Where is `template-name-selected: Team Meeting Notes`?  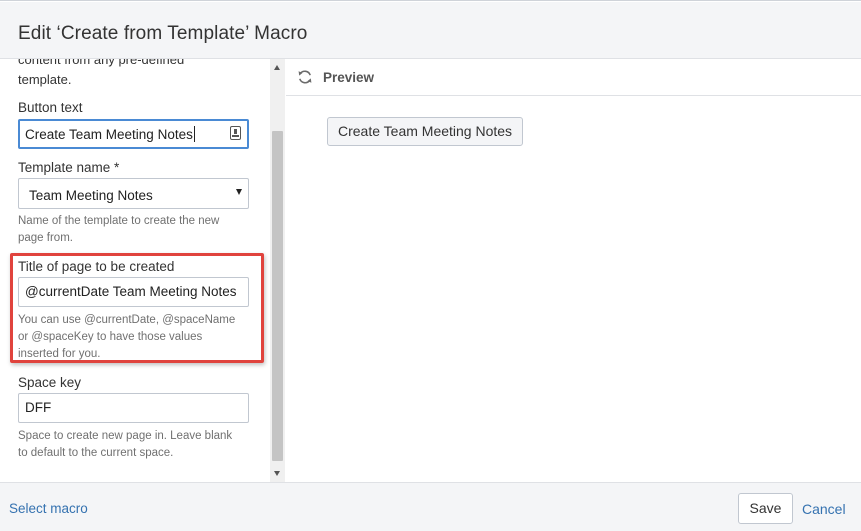 template-name-selected: Team Meeting Notes is located at coordinates (91, 195).